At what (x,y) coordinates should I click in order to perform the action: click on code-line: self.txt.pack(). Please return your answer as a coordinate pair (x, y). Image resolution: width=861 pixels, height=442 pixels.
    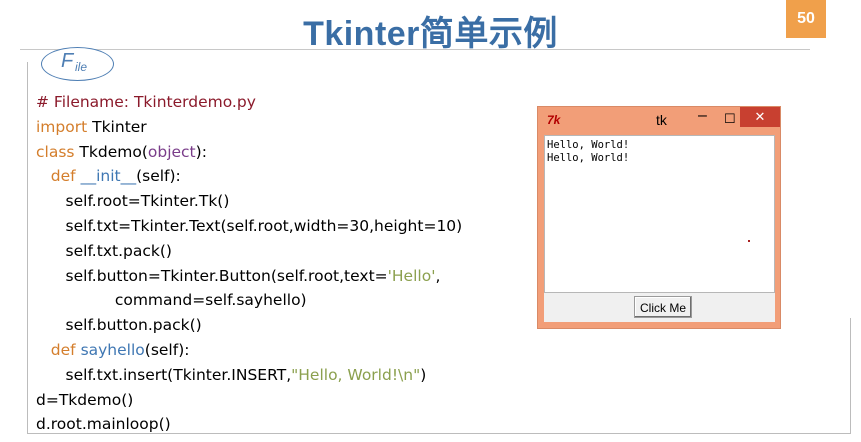
    Looking at the image, I should click on (249, 251).